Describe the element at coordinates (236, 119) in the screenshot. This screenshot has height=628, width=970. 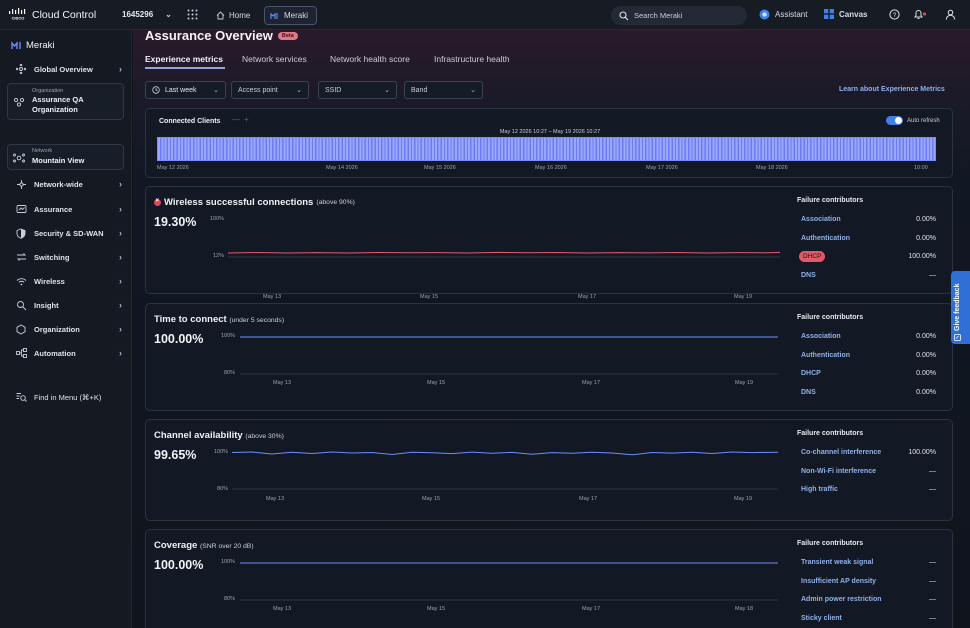
I see `collapse-icon: —` at that location.